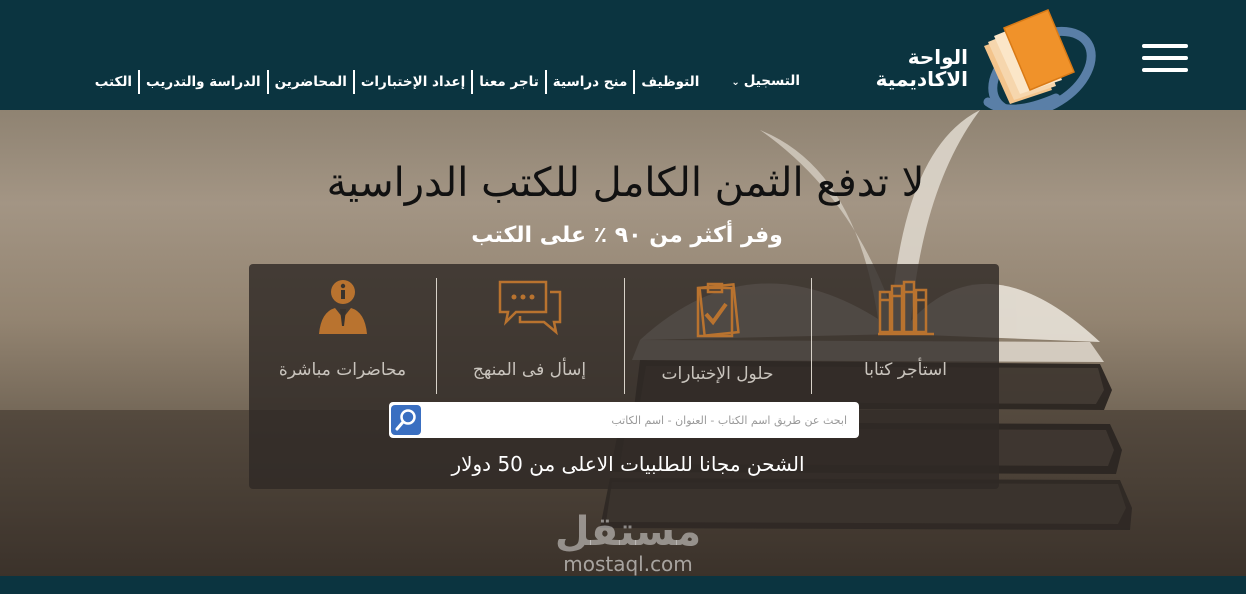  Describe the element at coordinates (905, 308) in the screenshot. I see `books-shelf-icon` at that location.